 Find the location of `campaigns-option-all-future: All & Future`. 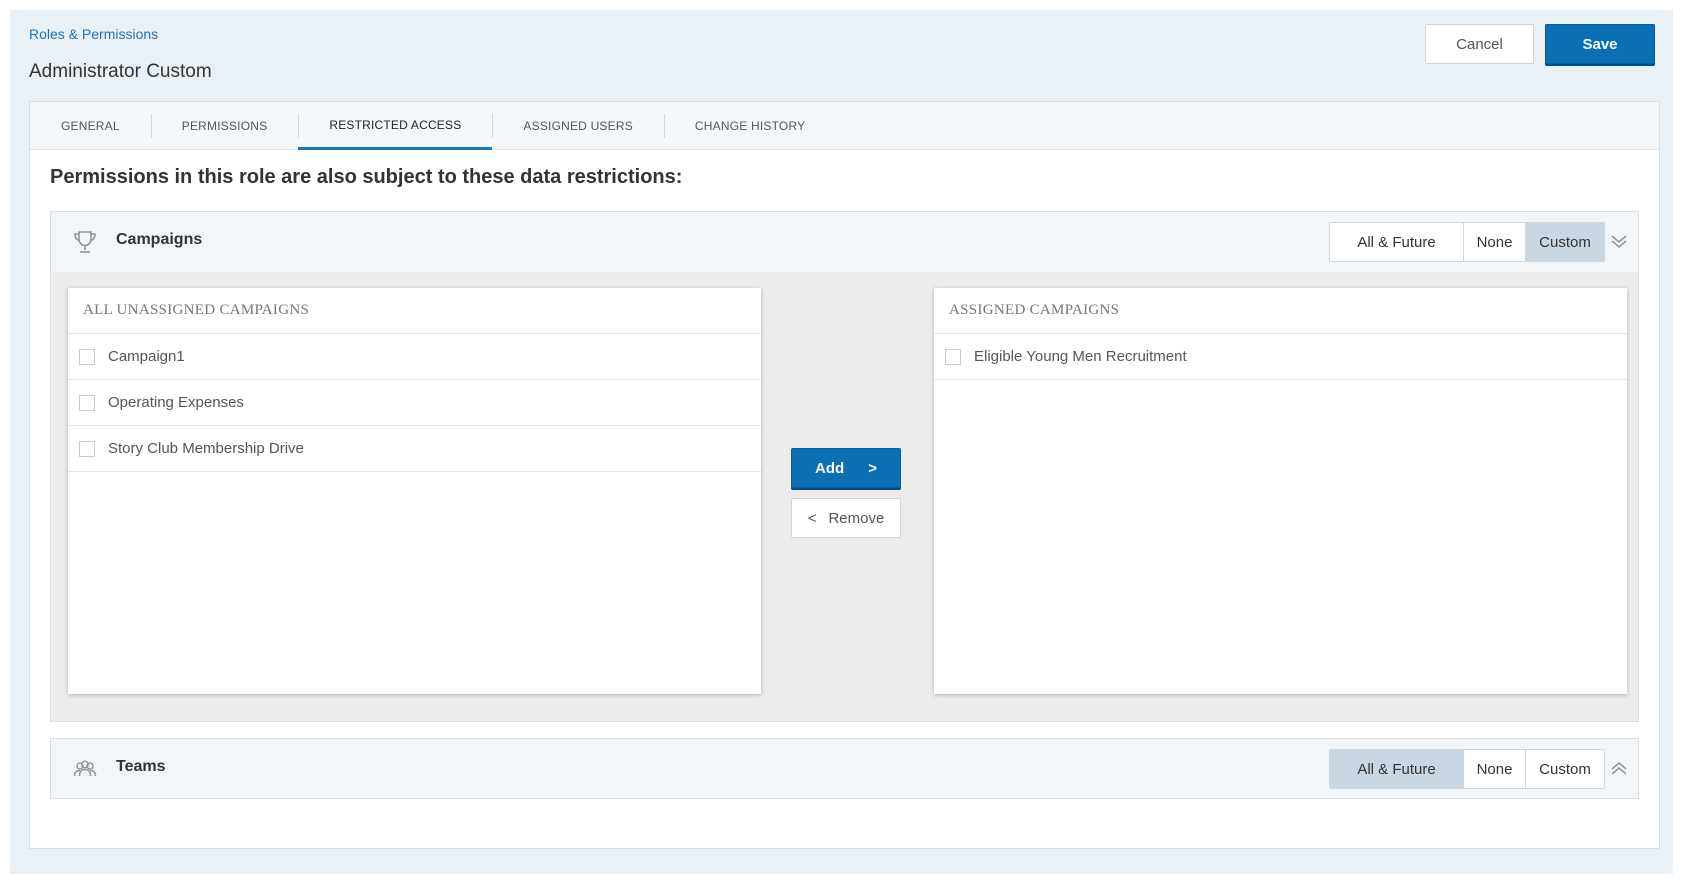

campaigns-option-all-future: All & Future is located at coordinates (1397, 242).